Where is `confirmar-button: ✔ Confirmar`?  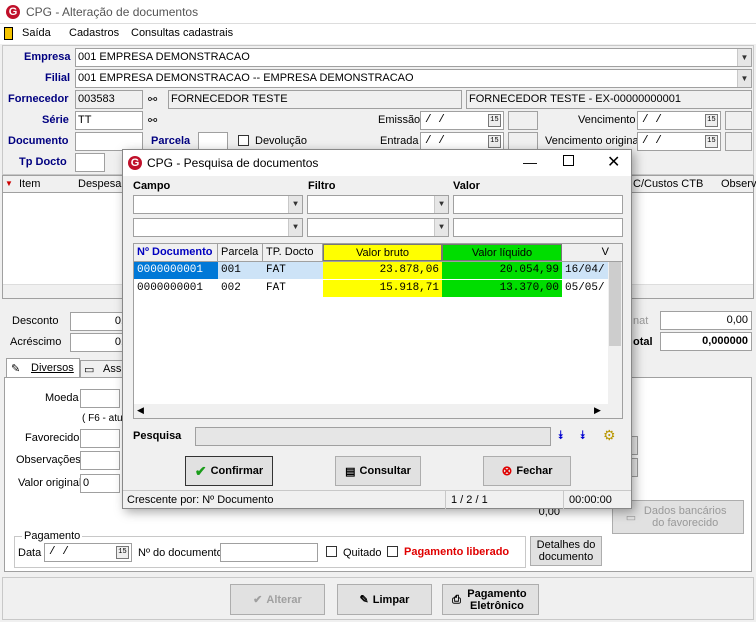
confirmar-button: ✔ Confirmar is located at coordinates (229, 471).